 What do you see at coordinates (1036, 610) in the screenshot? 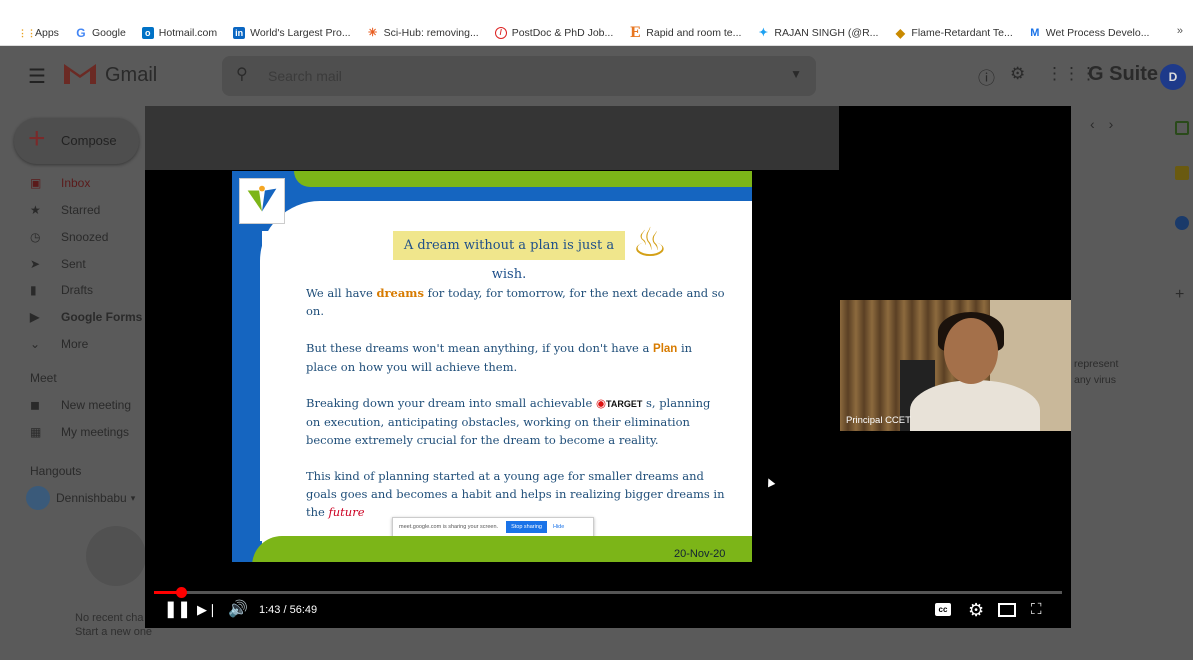
I see `fullscreen-icon: ⛶` at bounding box center [1036, 610].